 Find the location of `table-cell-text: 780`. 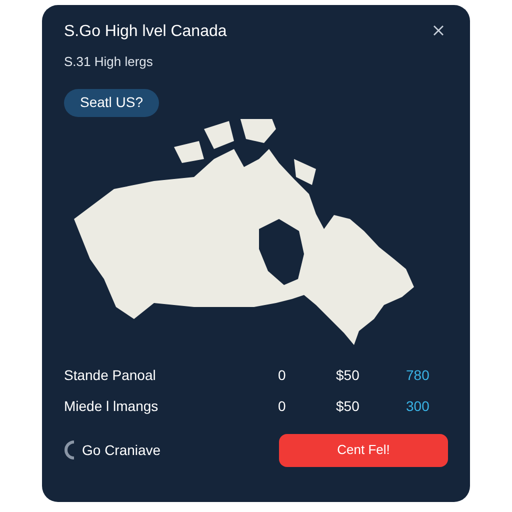

table-cell-text: 780 is located at coordinates (418, 375).